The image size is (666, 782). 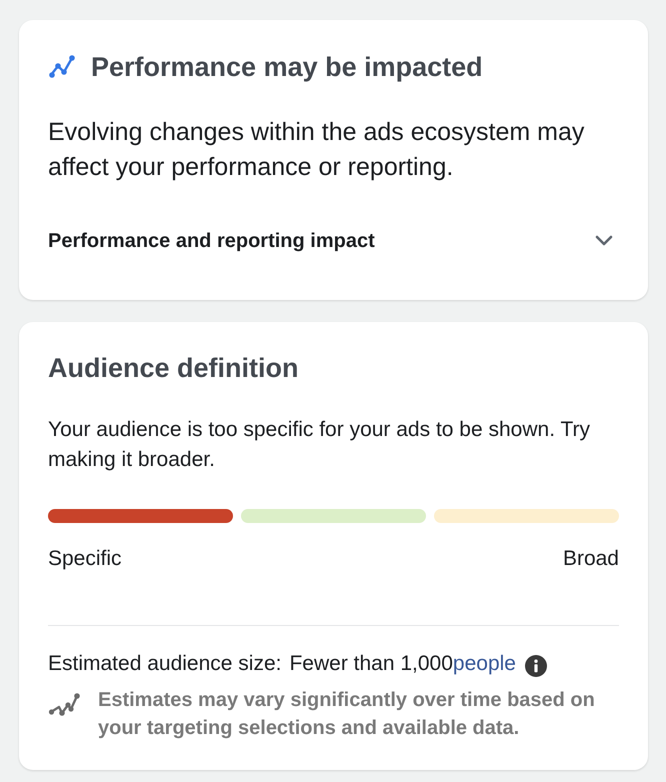 What do you see at coordinates (85, 559) in the screenshot?
I see `specific-label: Specific` at bounding box center [85, 559].